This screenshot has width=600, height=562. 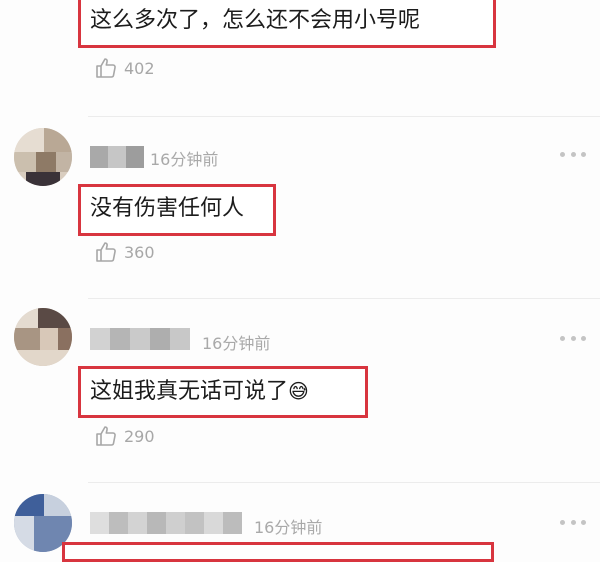 What do you see at coordinates (139, 68) in the screenshot?
I see `like-count: 402` at bounding box center [139, 68].